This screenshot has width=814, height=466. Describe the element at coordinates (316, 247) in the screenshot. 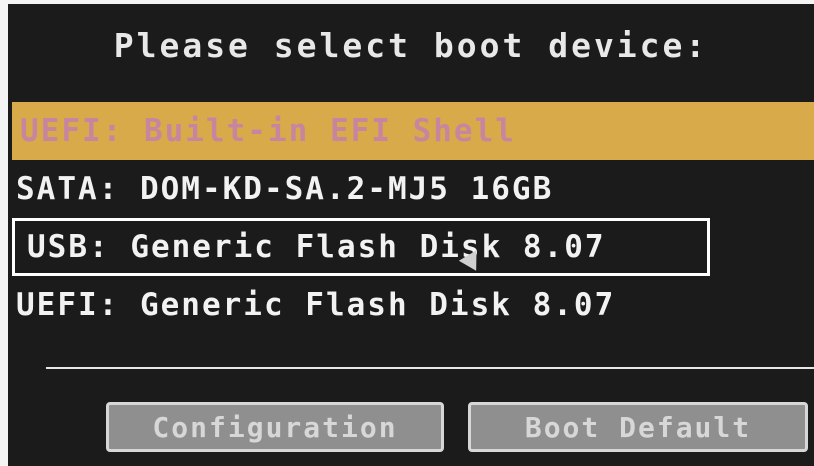

I see `boot-device-label: USB: Generic Flash Disk 8.07` at that location.